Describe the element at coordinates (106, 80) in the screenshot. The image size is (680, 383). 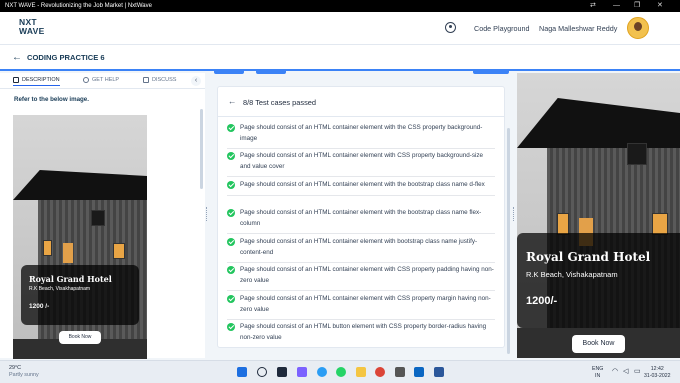
I see `tab-label: GET HELP` at that location.